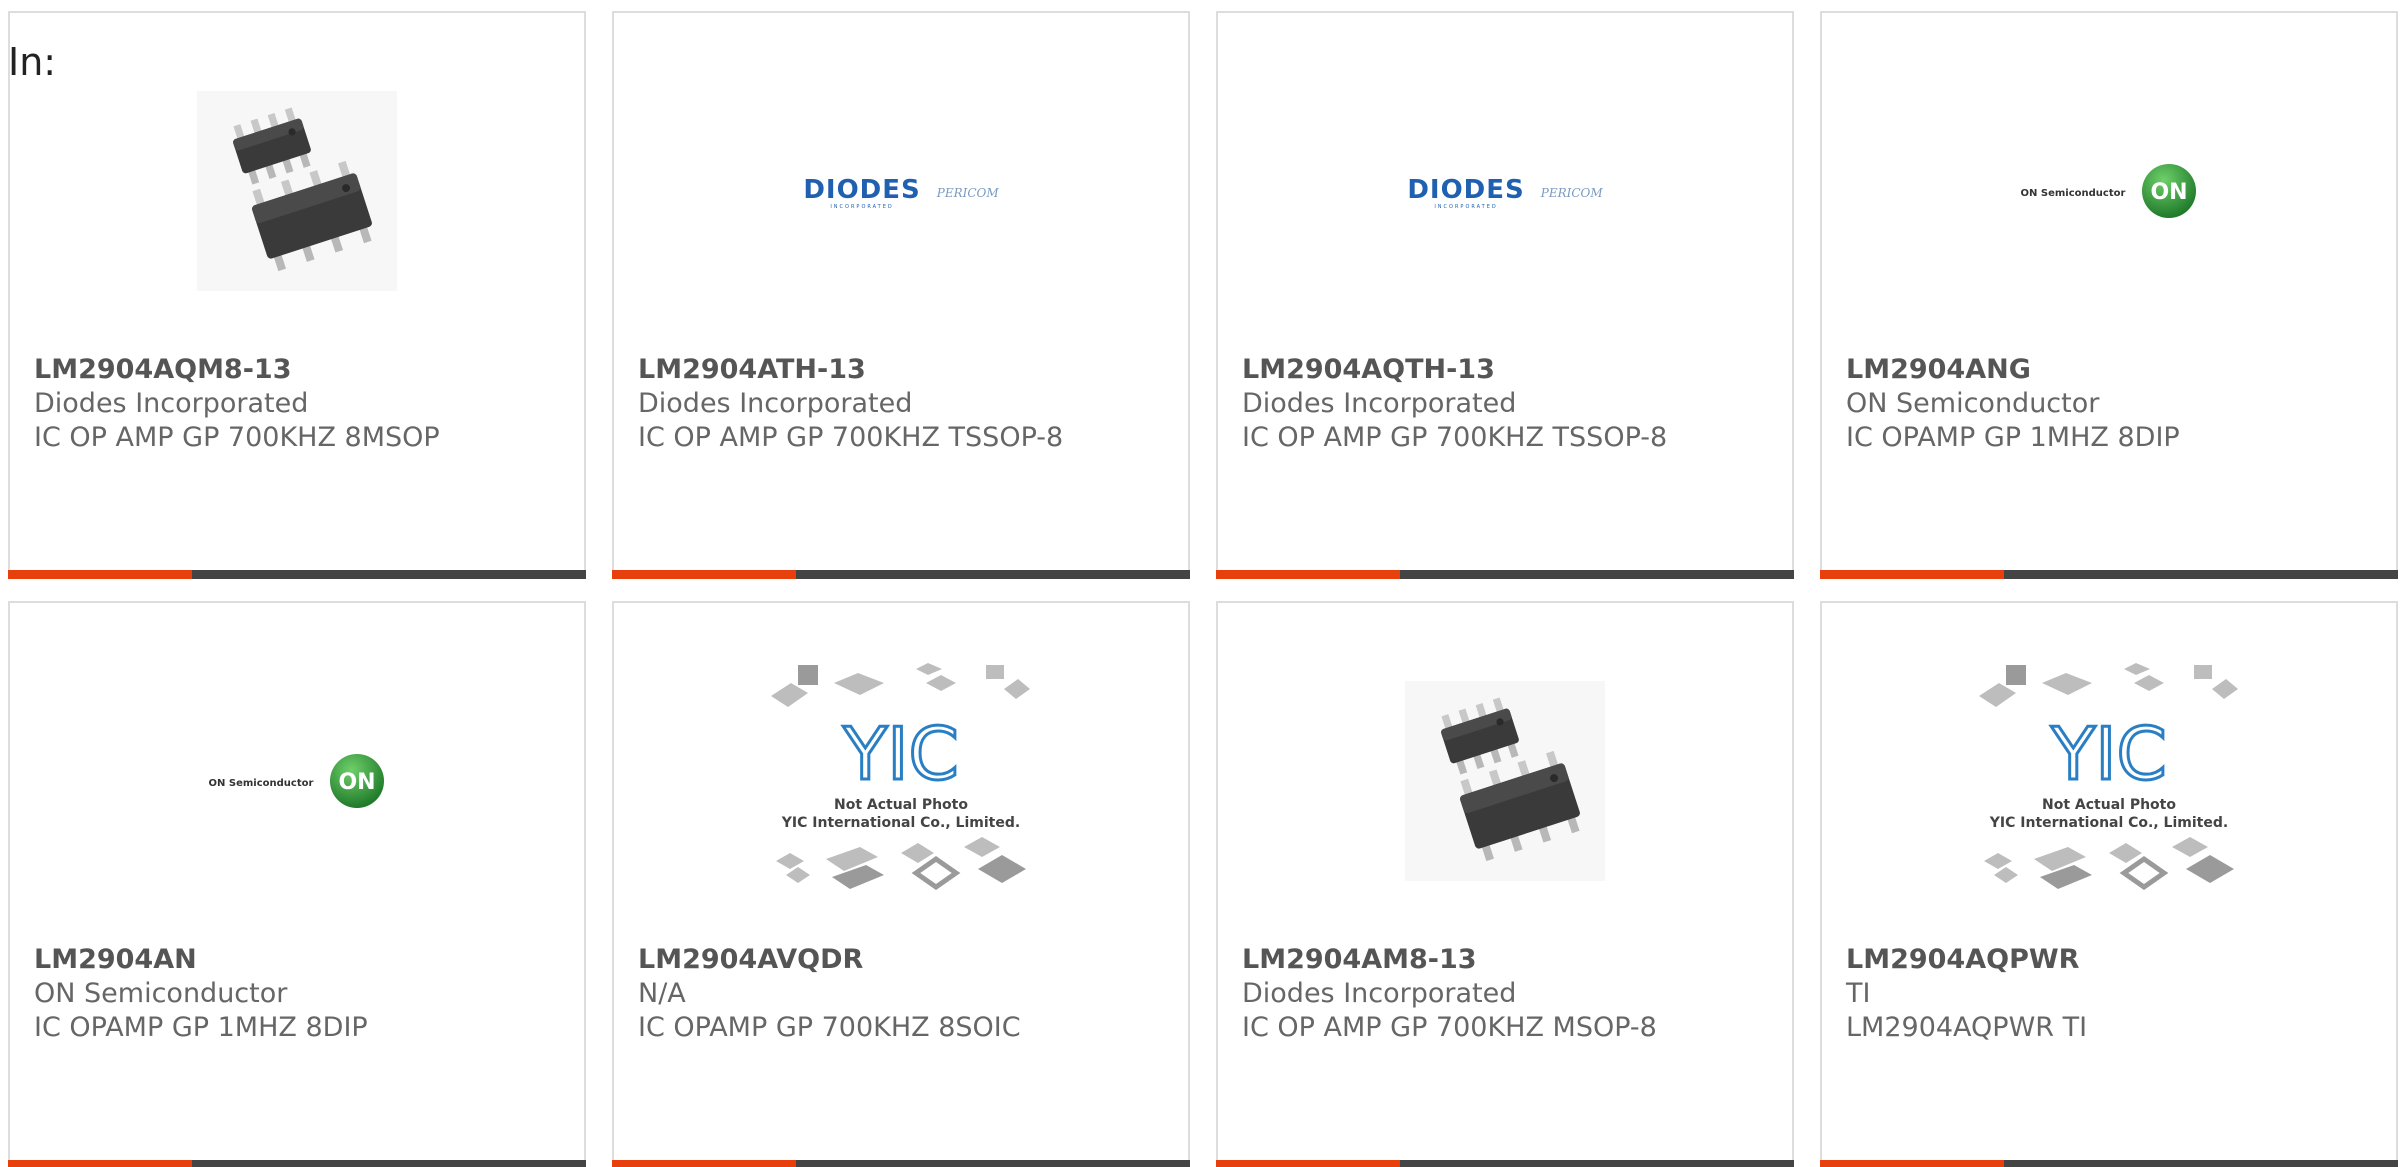  What do you see at coordinates (905, 960) in the screenshot?
I see `part-number-link: LM2904AVQDR` at bounding box center [905, 960].